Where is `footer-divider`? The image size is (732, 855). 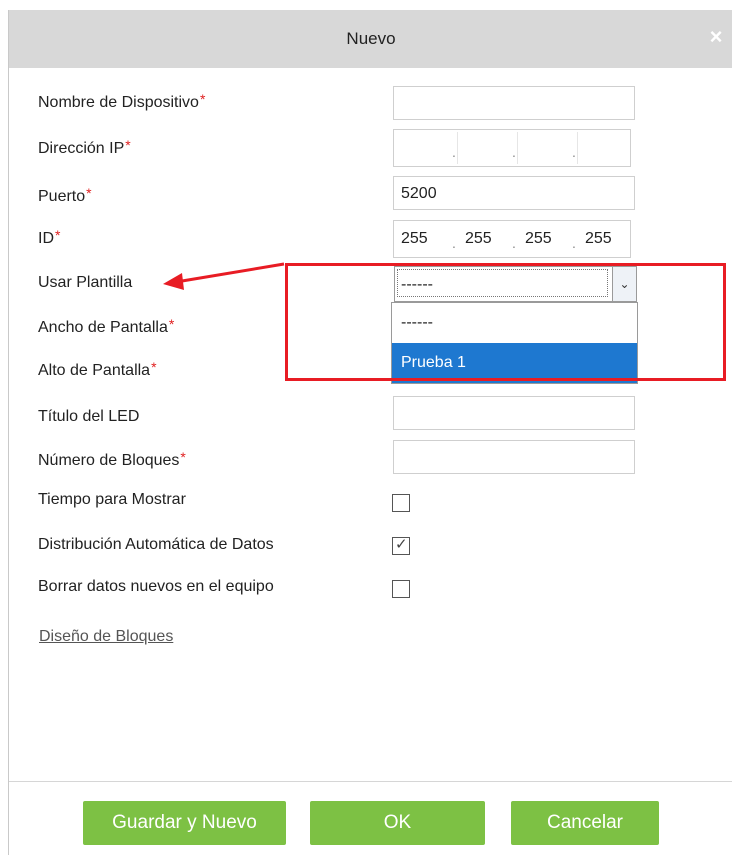 footer-divider is located at coordinates (370, 781).